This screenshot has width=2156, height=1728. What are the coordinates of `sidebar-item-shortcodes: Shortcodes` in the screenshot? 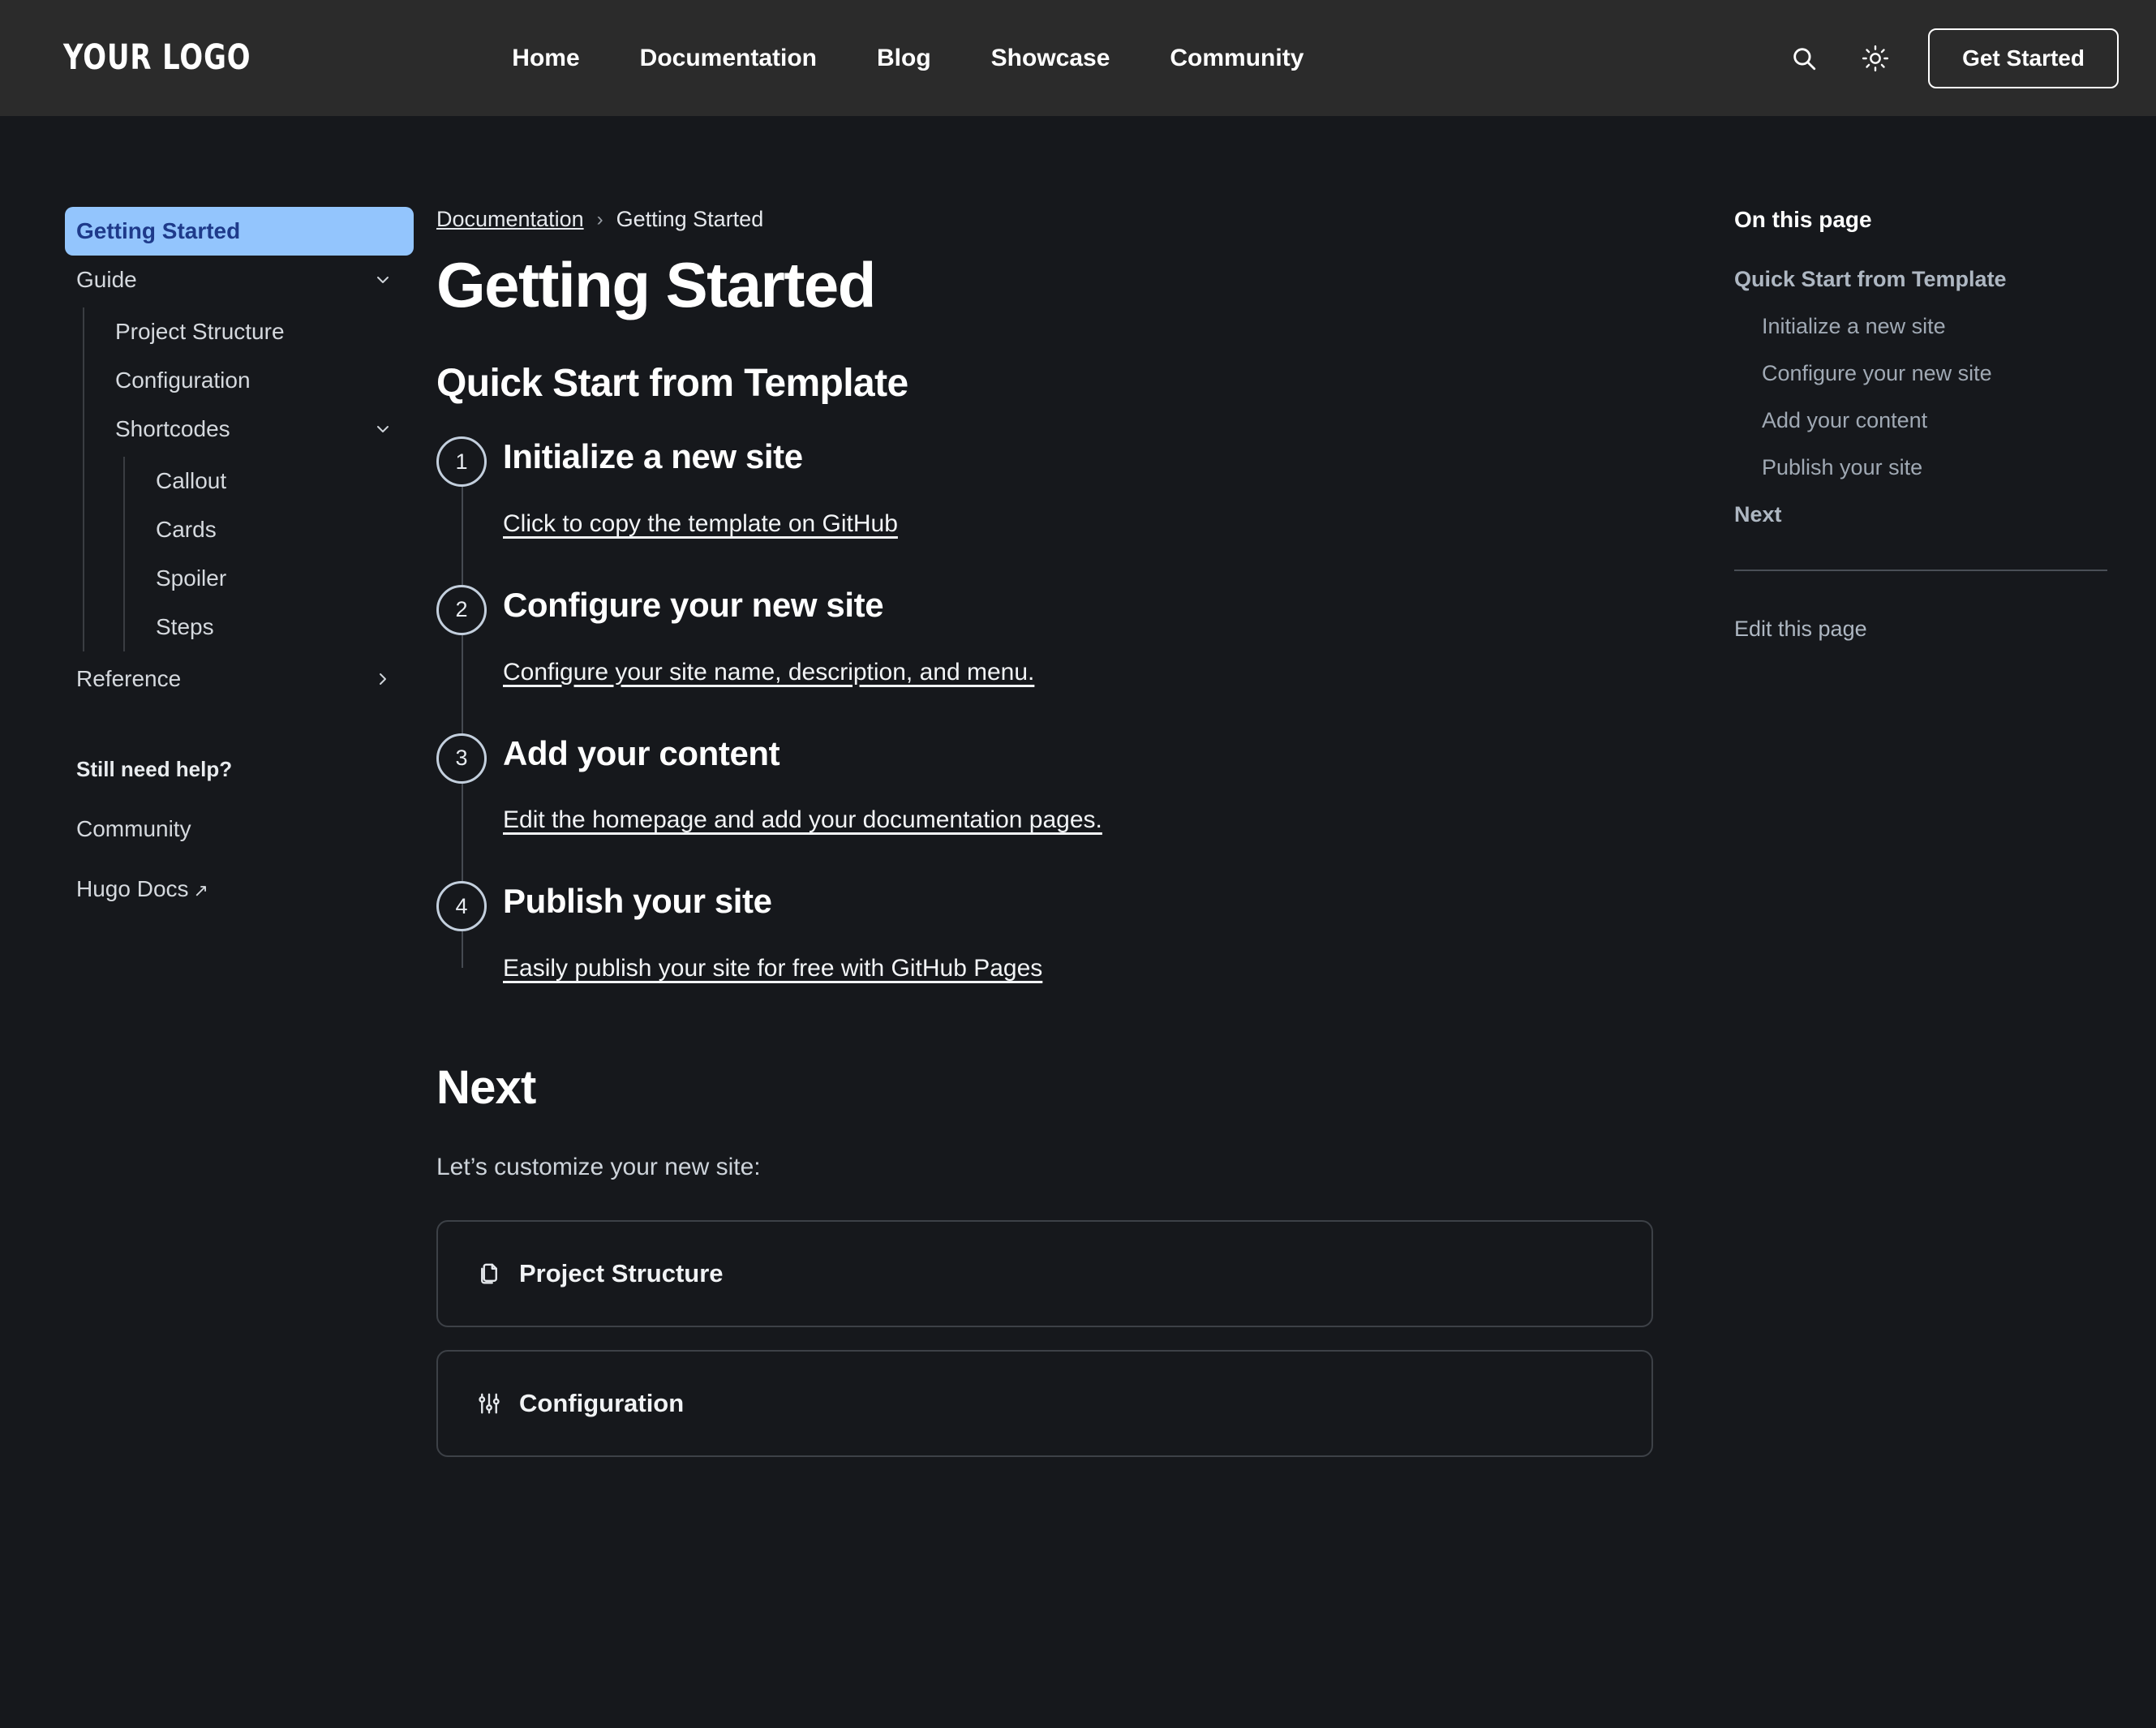 It's located at (259, 429).